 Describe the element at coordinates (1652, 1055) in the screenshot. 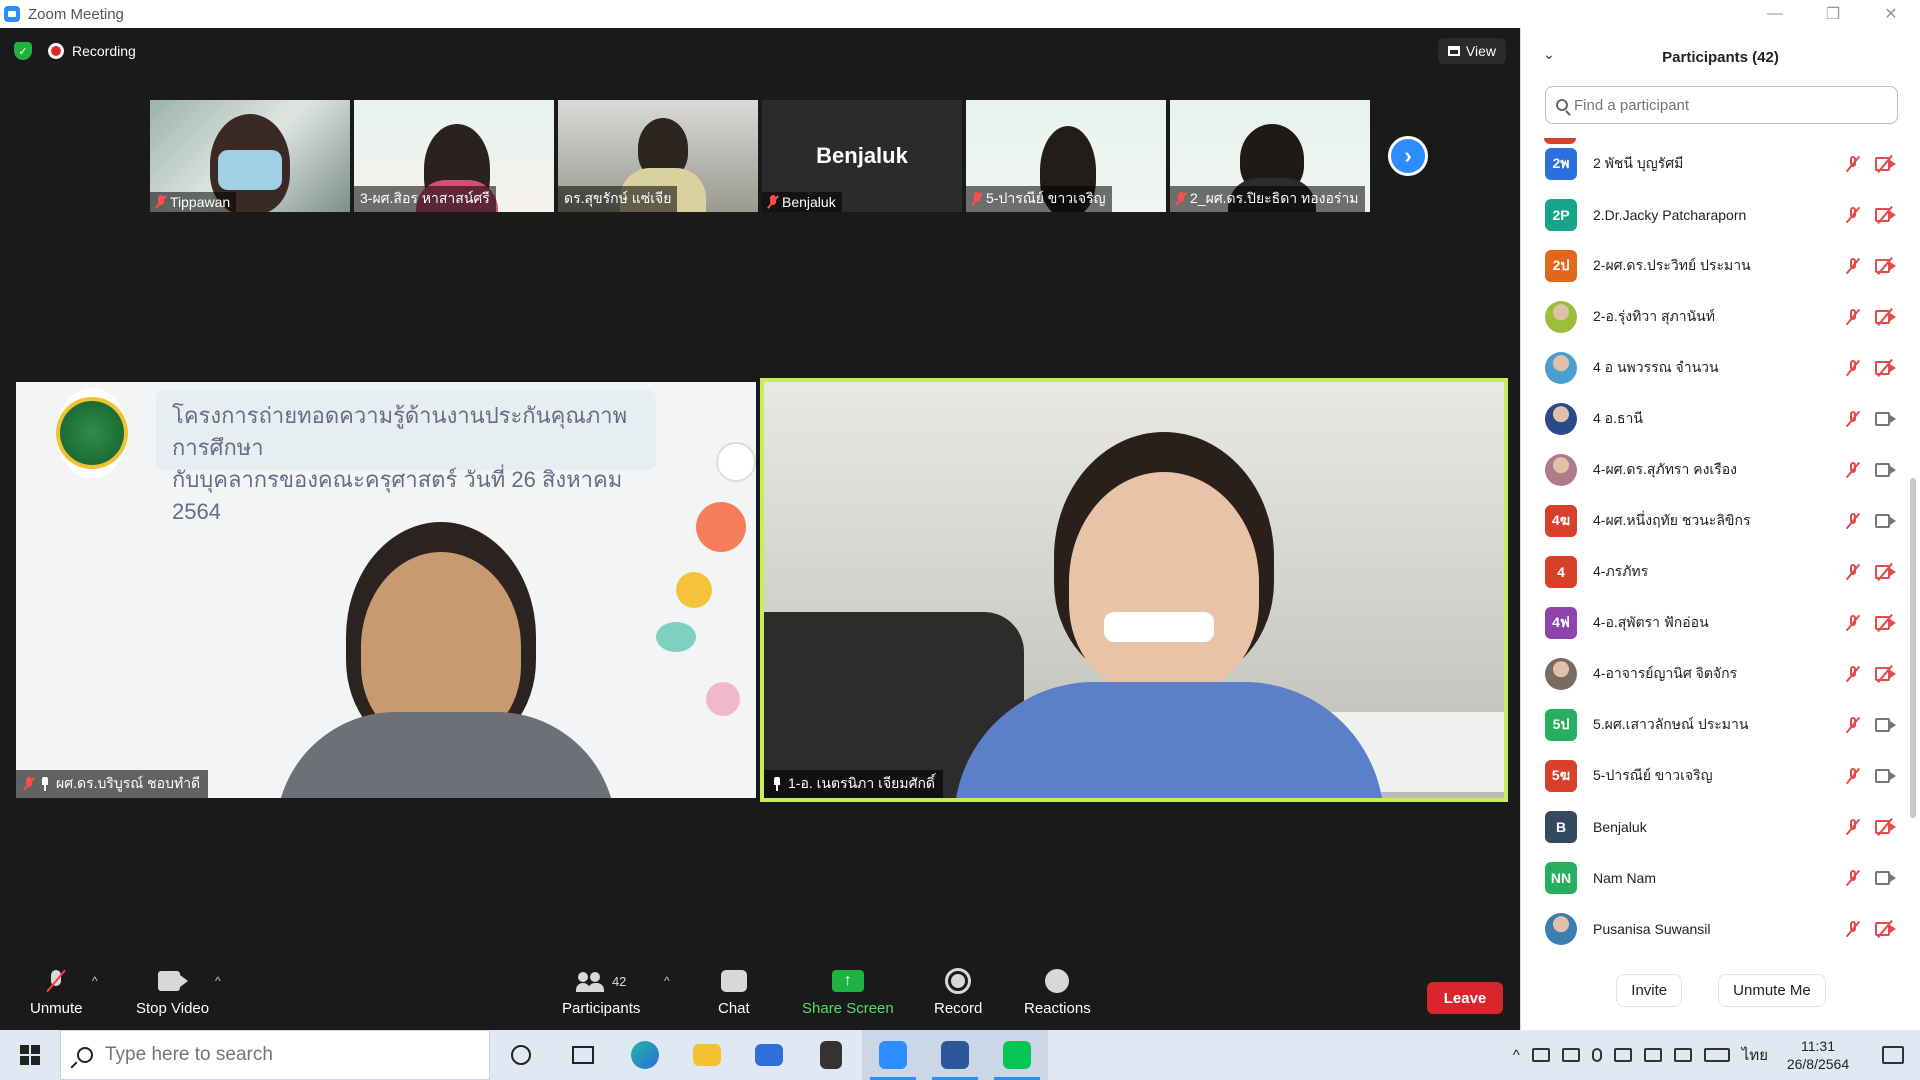

I see `battery-icon` at that location.